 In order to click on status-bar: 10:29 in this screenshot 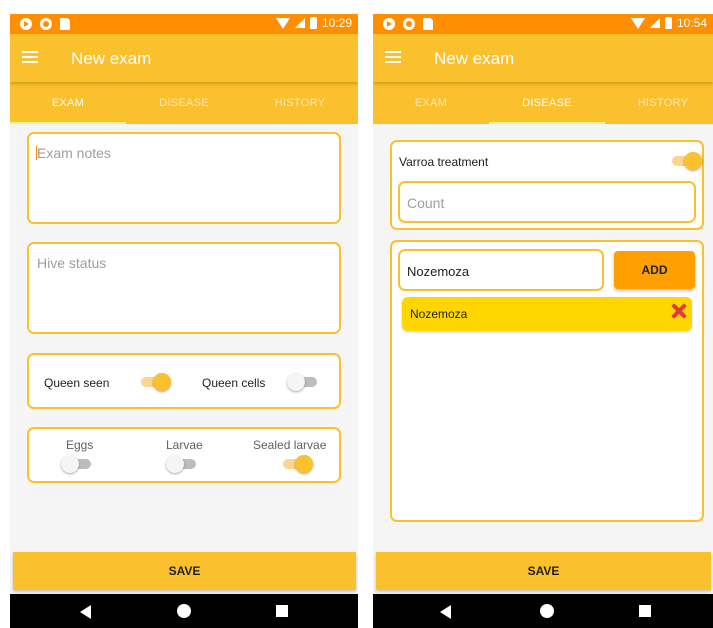, I will do `click(184, 24)`.